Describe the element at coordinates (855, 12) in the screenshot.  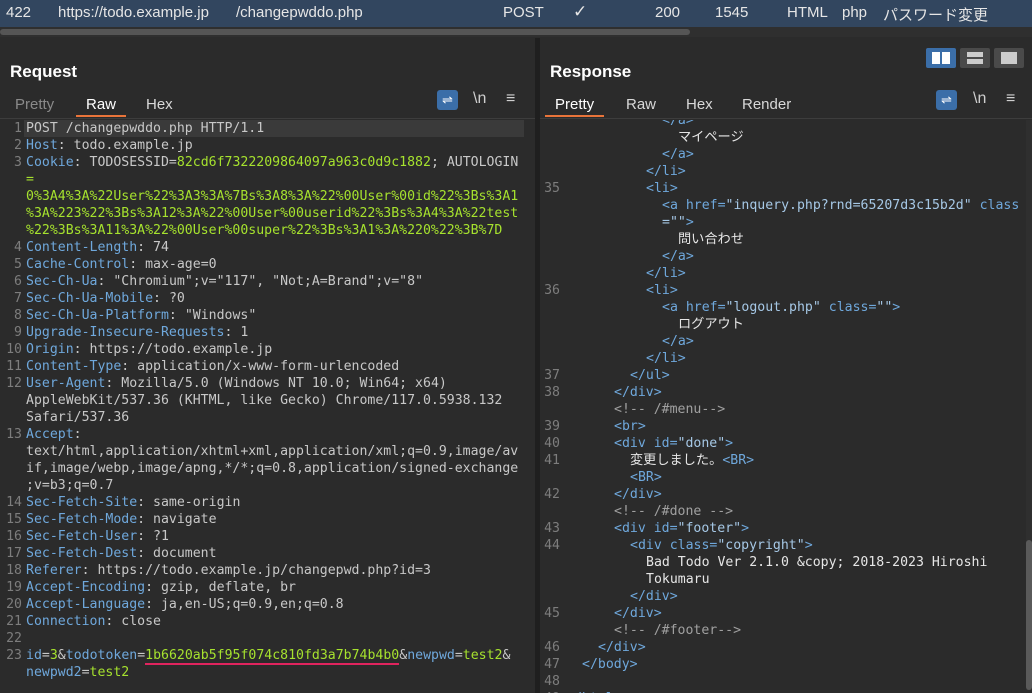
I see `row-ext: php` at that location.